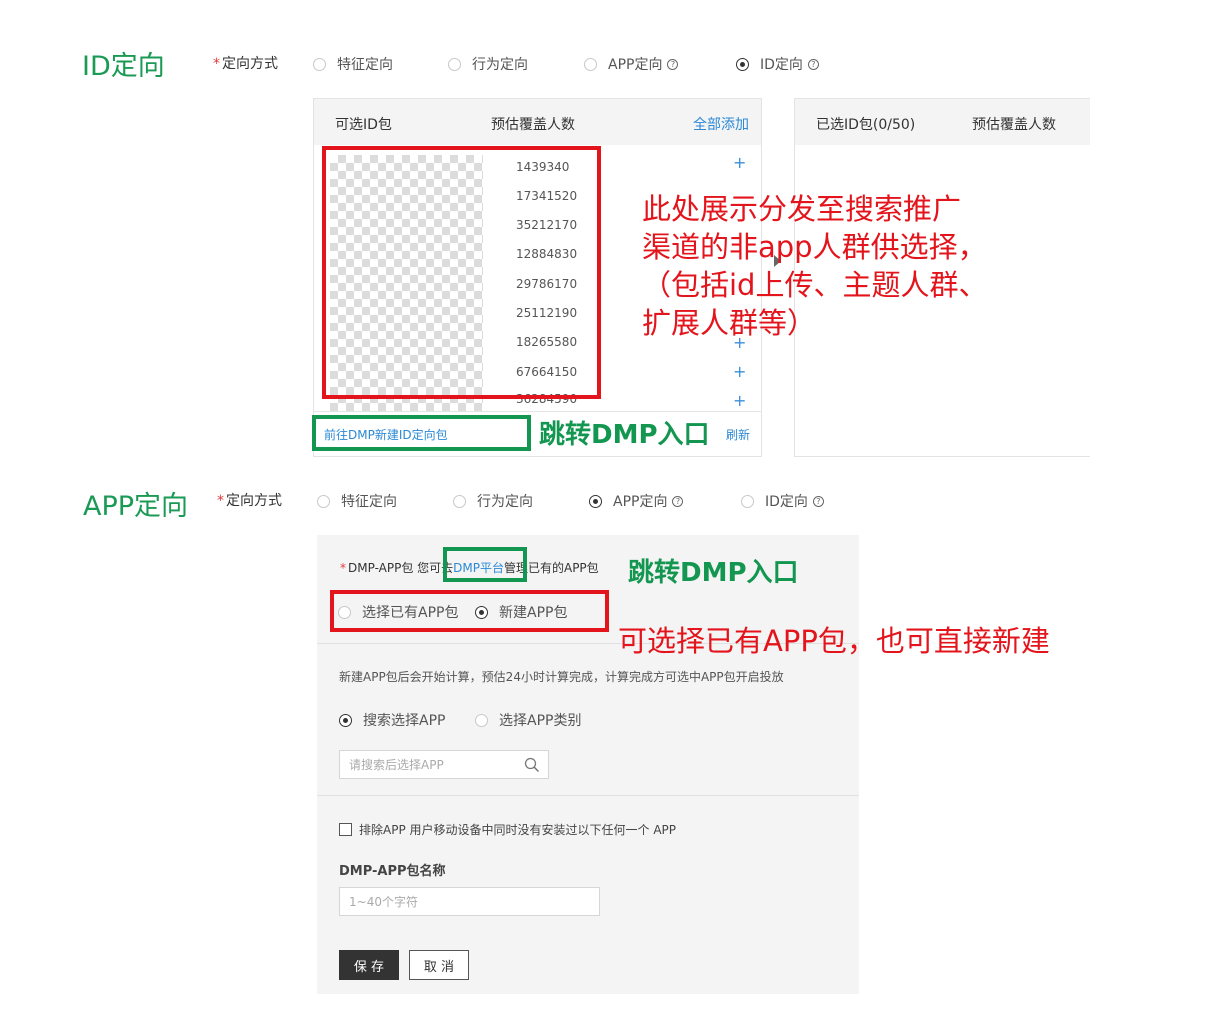  I want to click on search-icon, so click(532, 765).